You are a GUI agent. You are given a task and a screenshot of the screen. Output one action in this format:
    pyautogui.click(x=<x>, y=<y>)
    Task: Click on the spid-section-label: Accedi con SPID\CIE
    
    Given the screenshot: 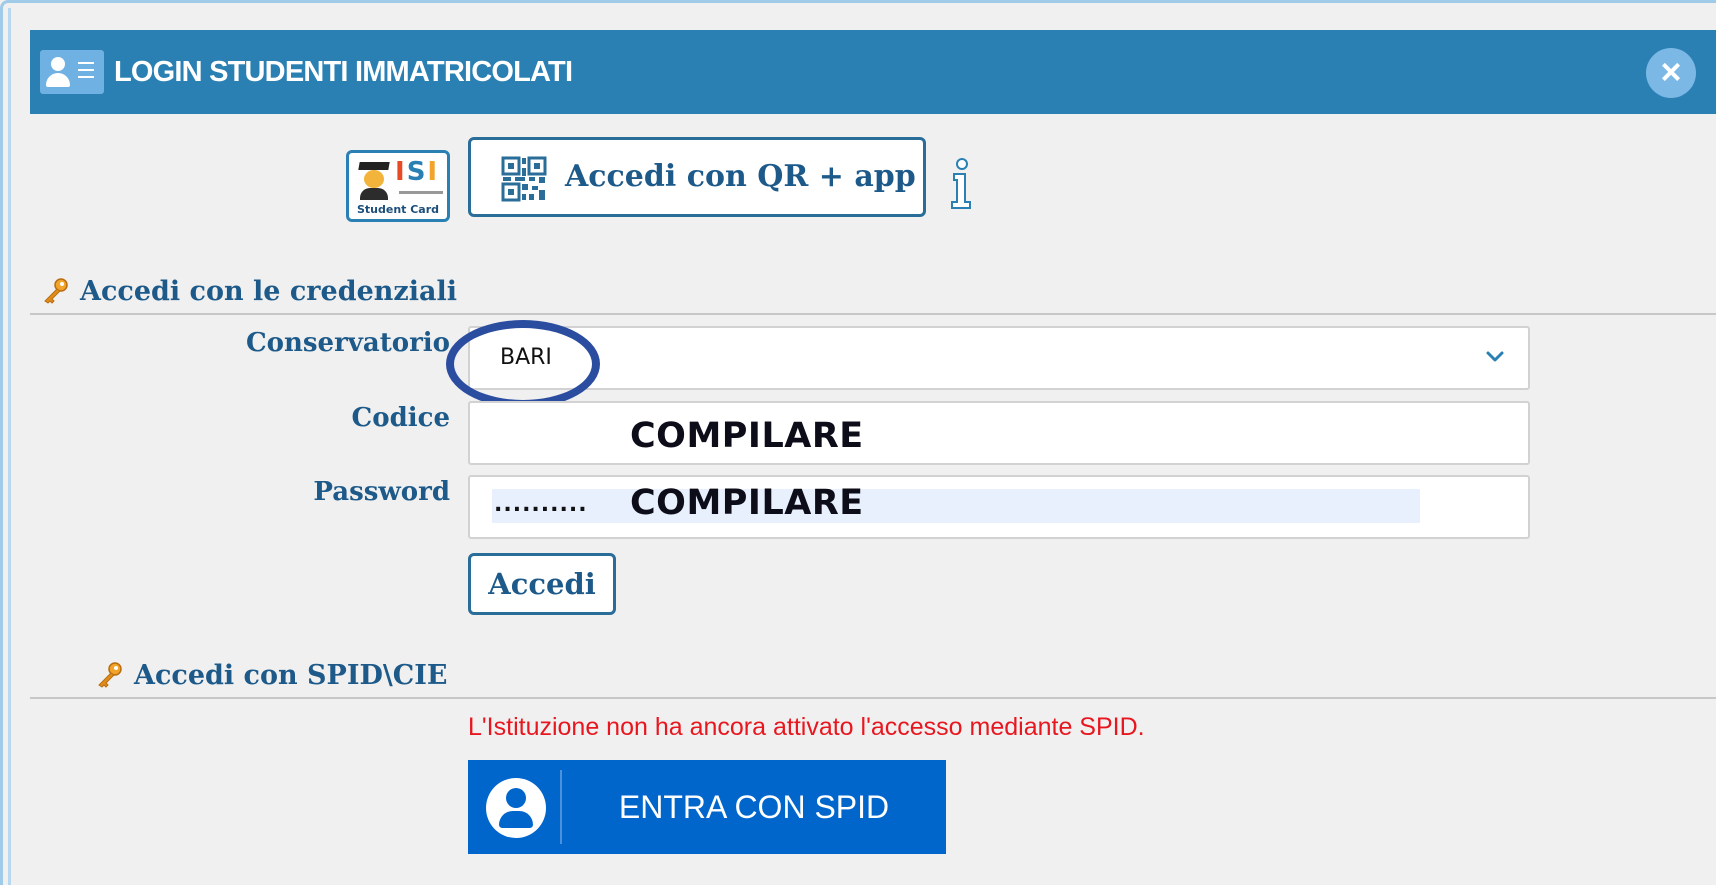 What is the action you would take?
    pyautogui.click(x=291, y=675)
    